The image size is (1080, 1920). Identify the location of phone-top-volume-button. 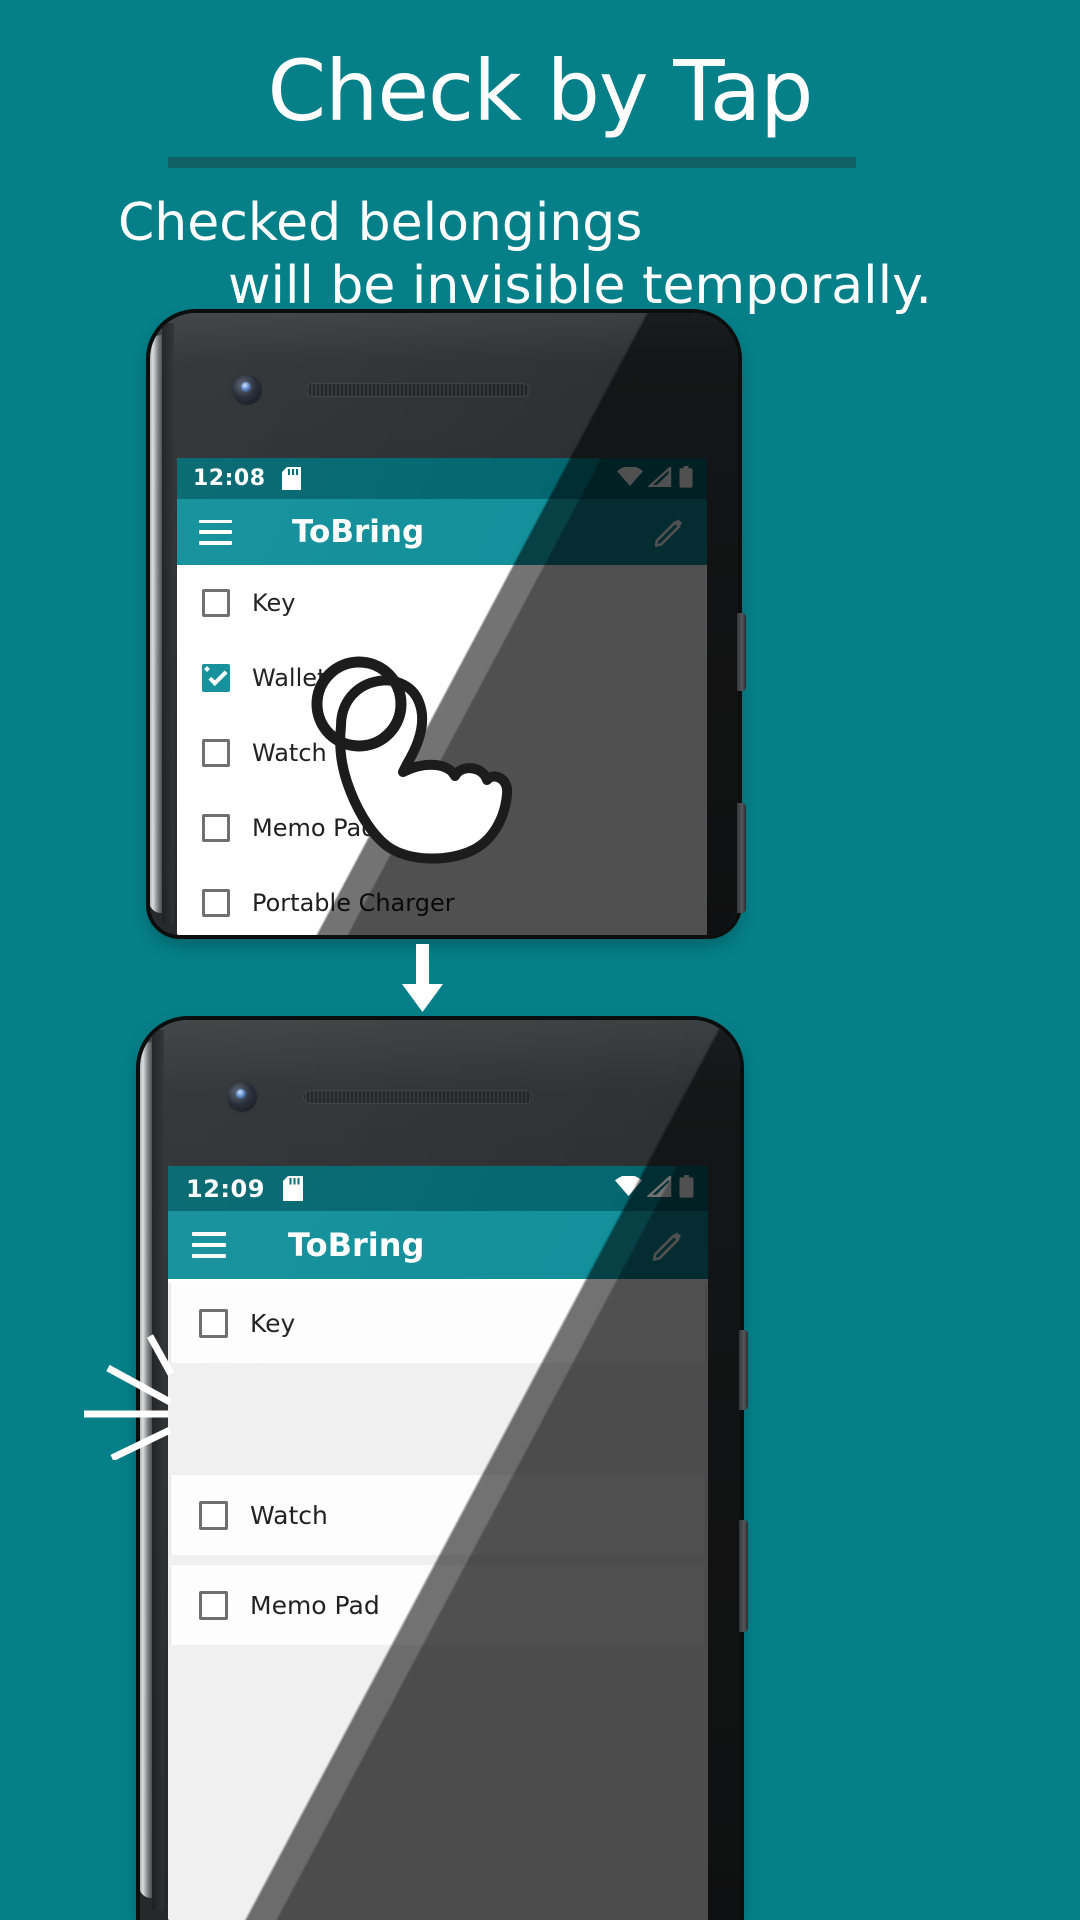
(741, 858).